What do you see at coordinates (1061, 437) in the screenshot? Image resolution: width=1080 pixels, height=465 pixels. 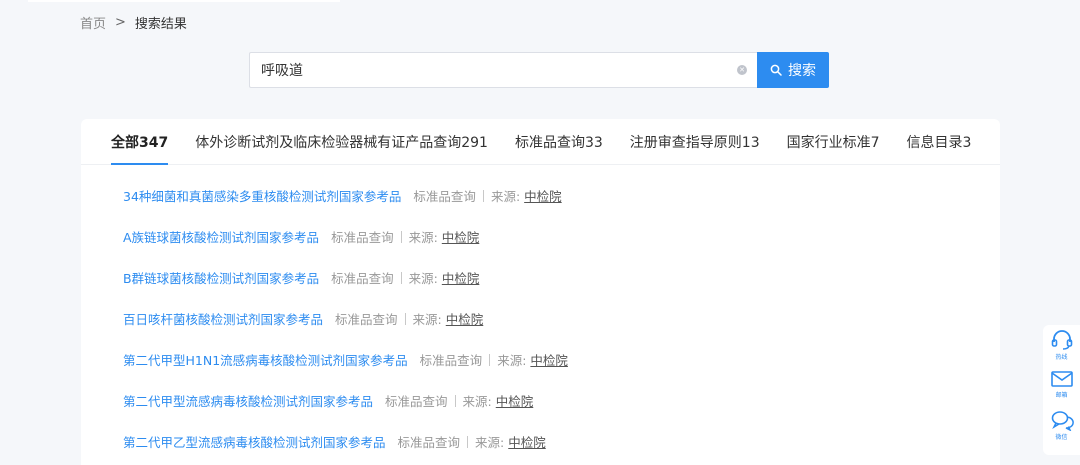 I see `sidebar-wechat-label: 微信` at bounding box center [1061, 437].